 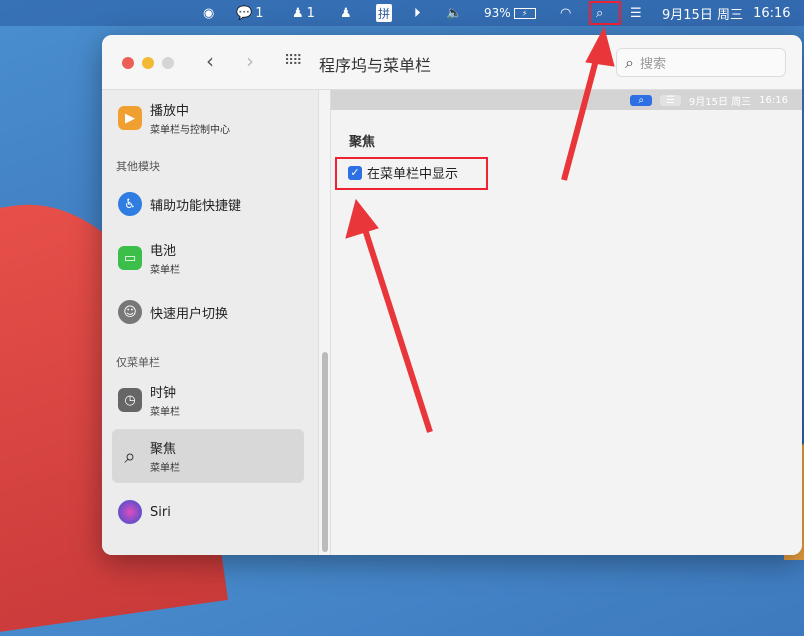 What do you see at coordinates (130, 258) in the screenshot?
I see `battery-icon: ▭` at bounding box center [130, 258].